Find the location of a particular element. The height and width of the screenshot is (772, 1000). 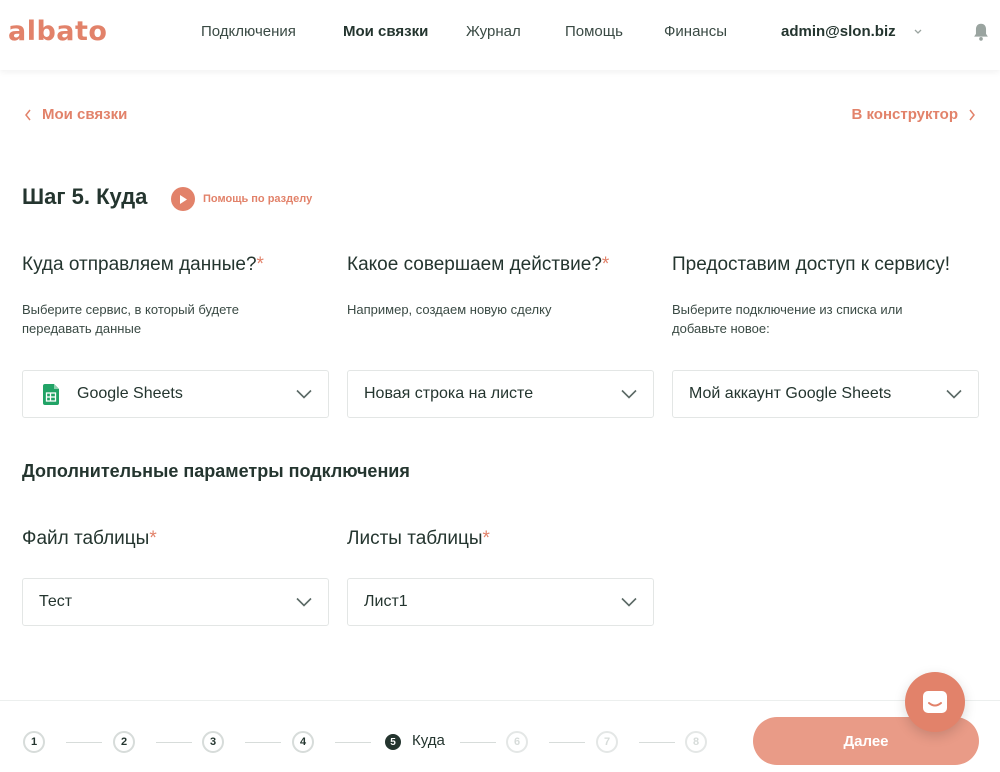

spreadsheet-file-value: Тест is located at coordinates (56, 601).